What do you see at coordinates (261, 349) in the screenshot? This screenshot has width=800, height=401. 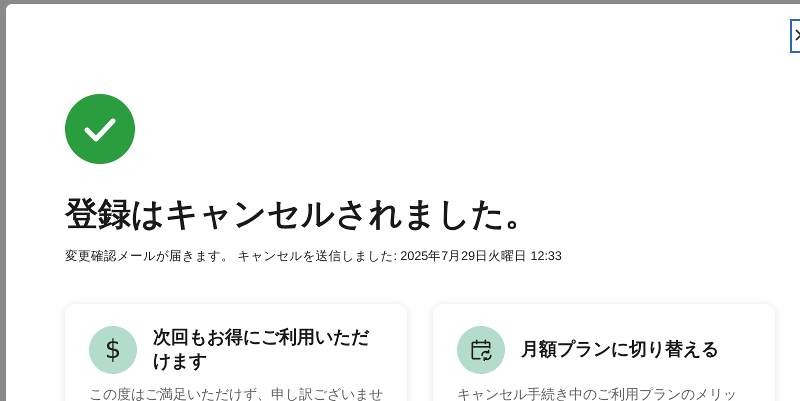 I see `card-title: 次回もお得にご利用いただけます` at bounding box center [261, 349].